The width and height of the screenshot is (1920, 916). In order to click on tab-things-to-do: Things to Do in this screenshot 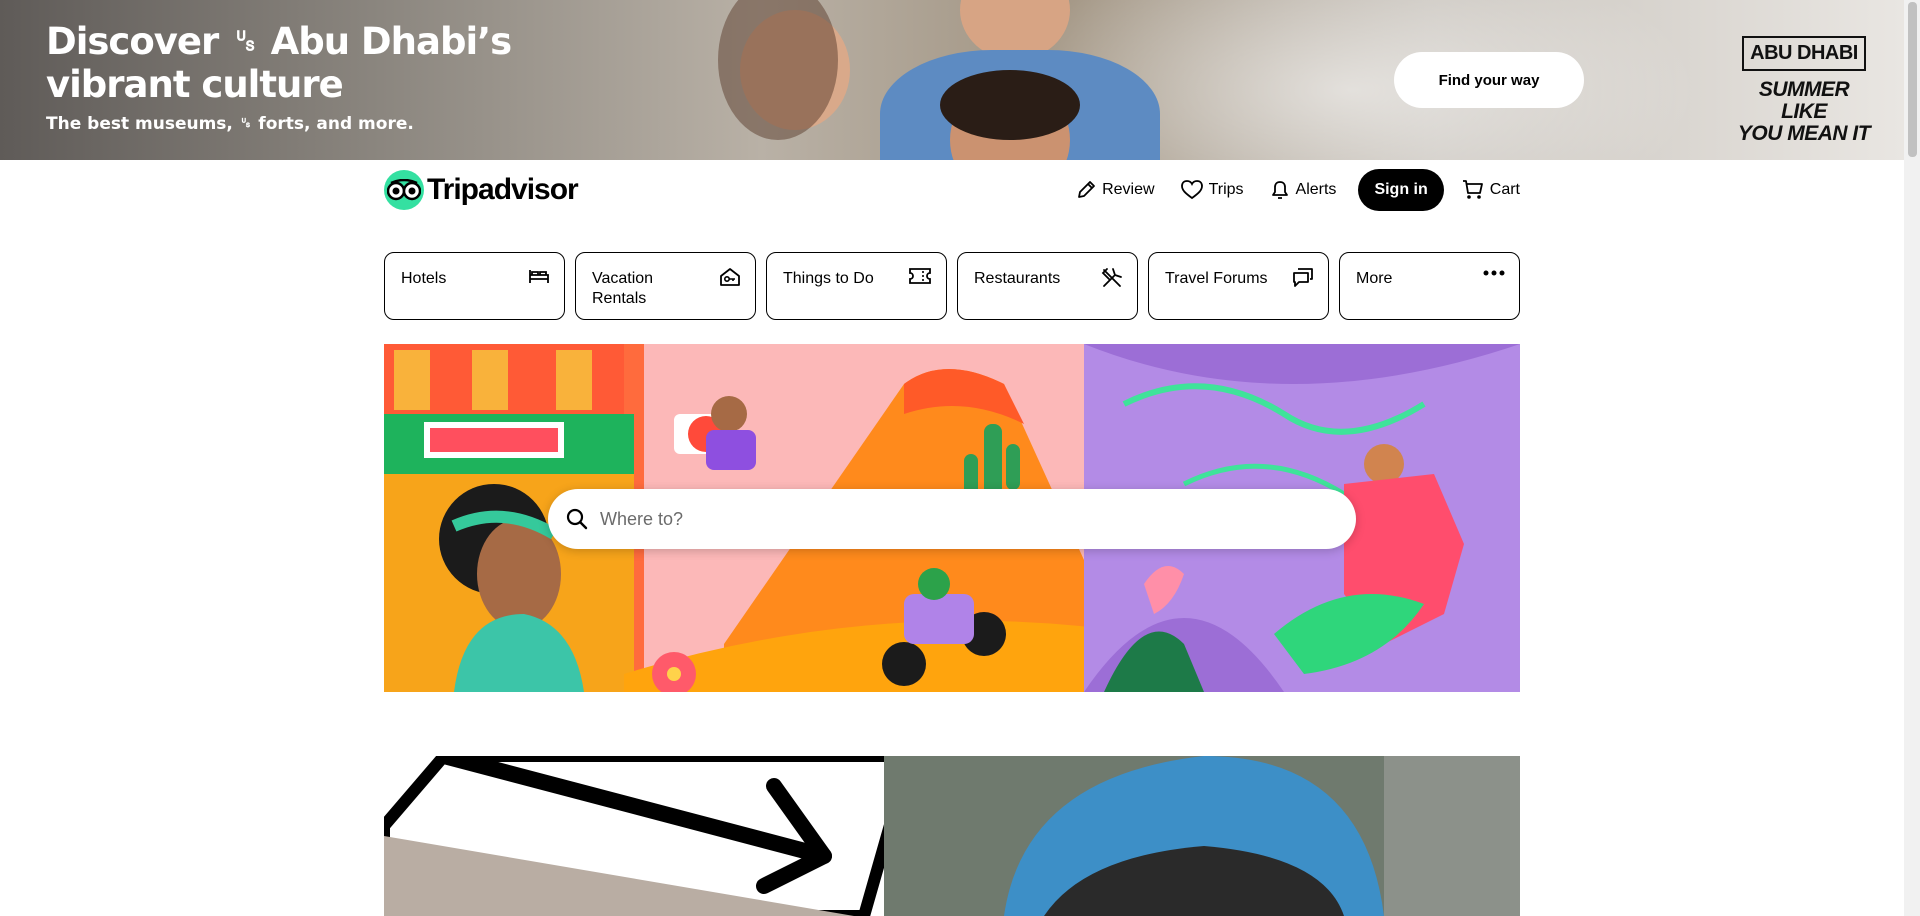, I will do `click(856, 286)`.